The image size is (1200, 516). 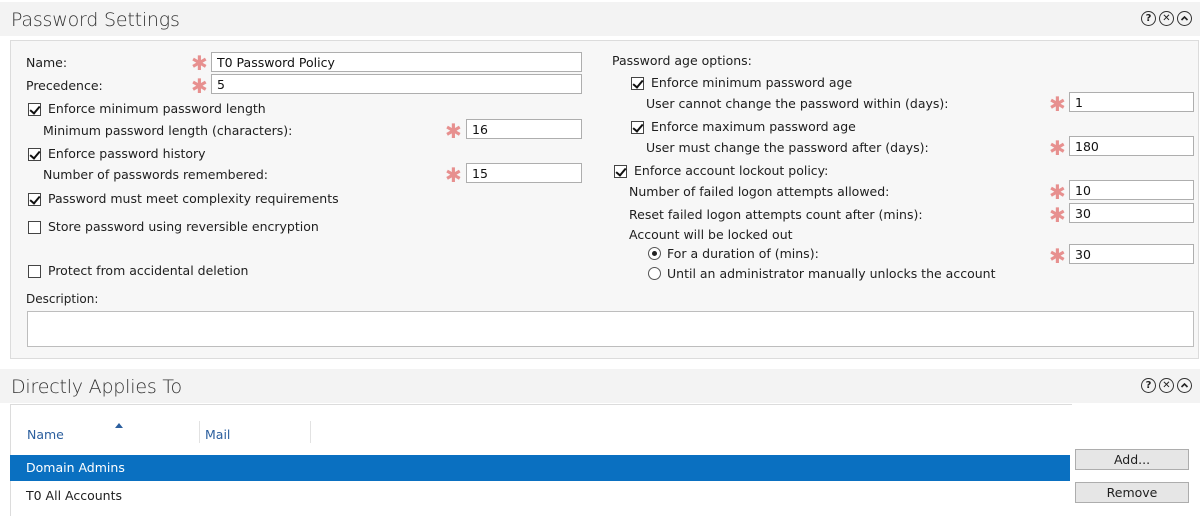 I want to click on reset-count-input, so click(x=1131, y=213).